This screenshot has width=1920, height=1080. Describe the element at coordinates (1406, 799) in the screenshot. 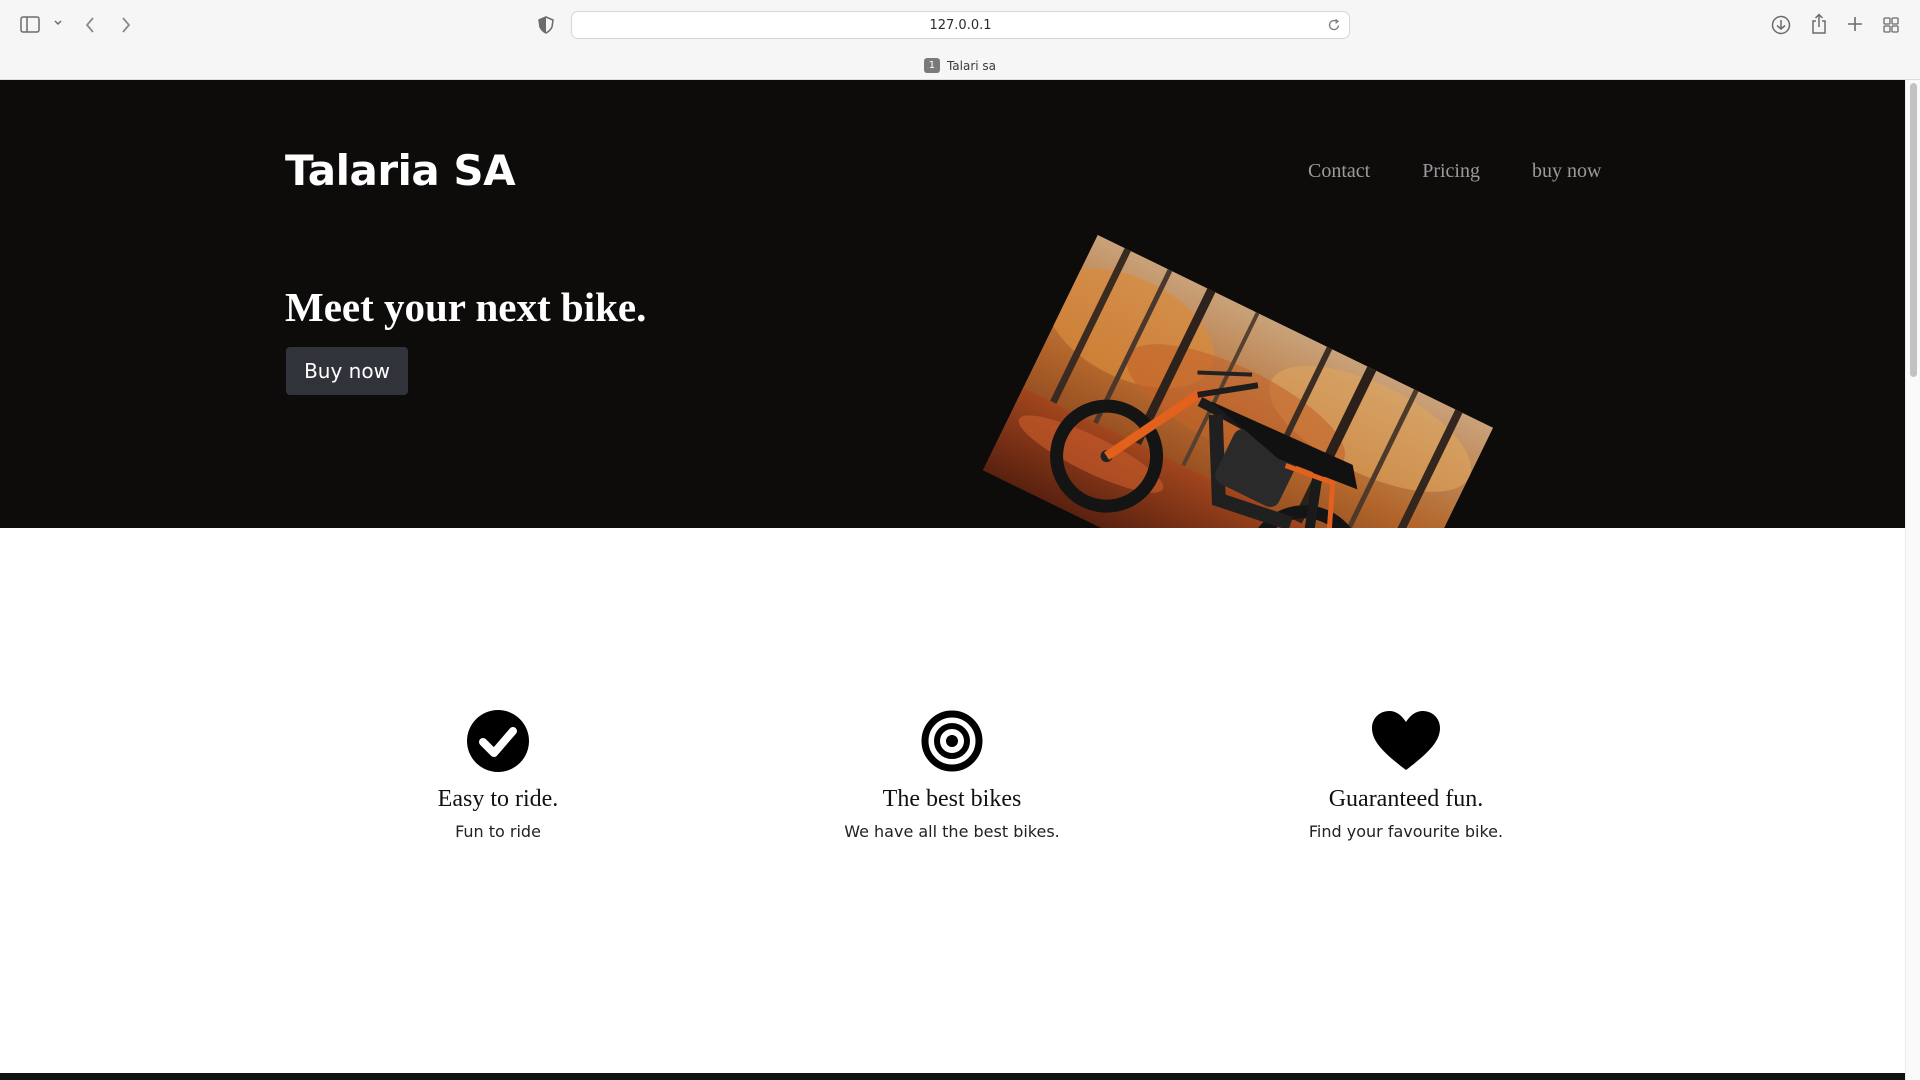

I see `feature-title: Guaranteed fun.` at that location.